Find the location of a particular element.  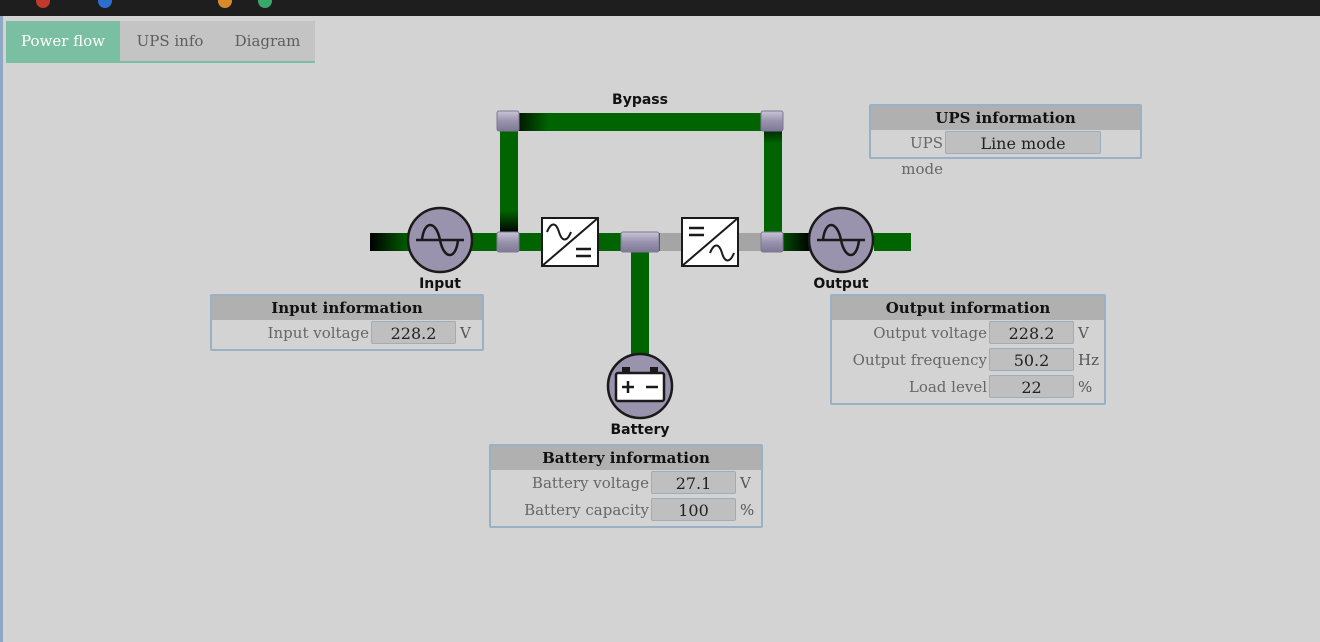

inverter-icon is located at coordinates (710, 242).